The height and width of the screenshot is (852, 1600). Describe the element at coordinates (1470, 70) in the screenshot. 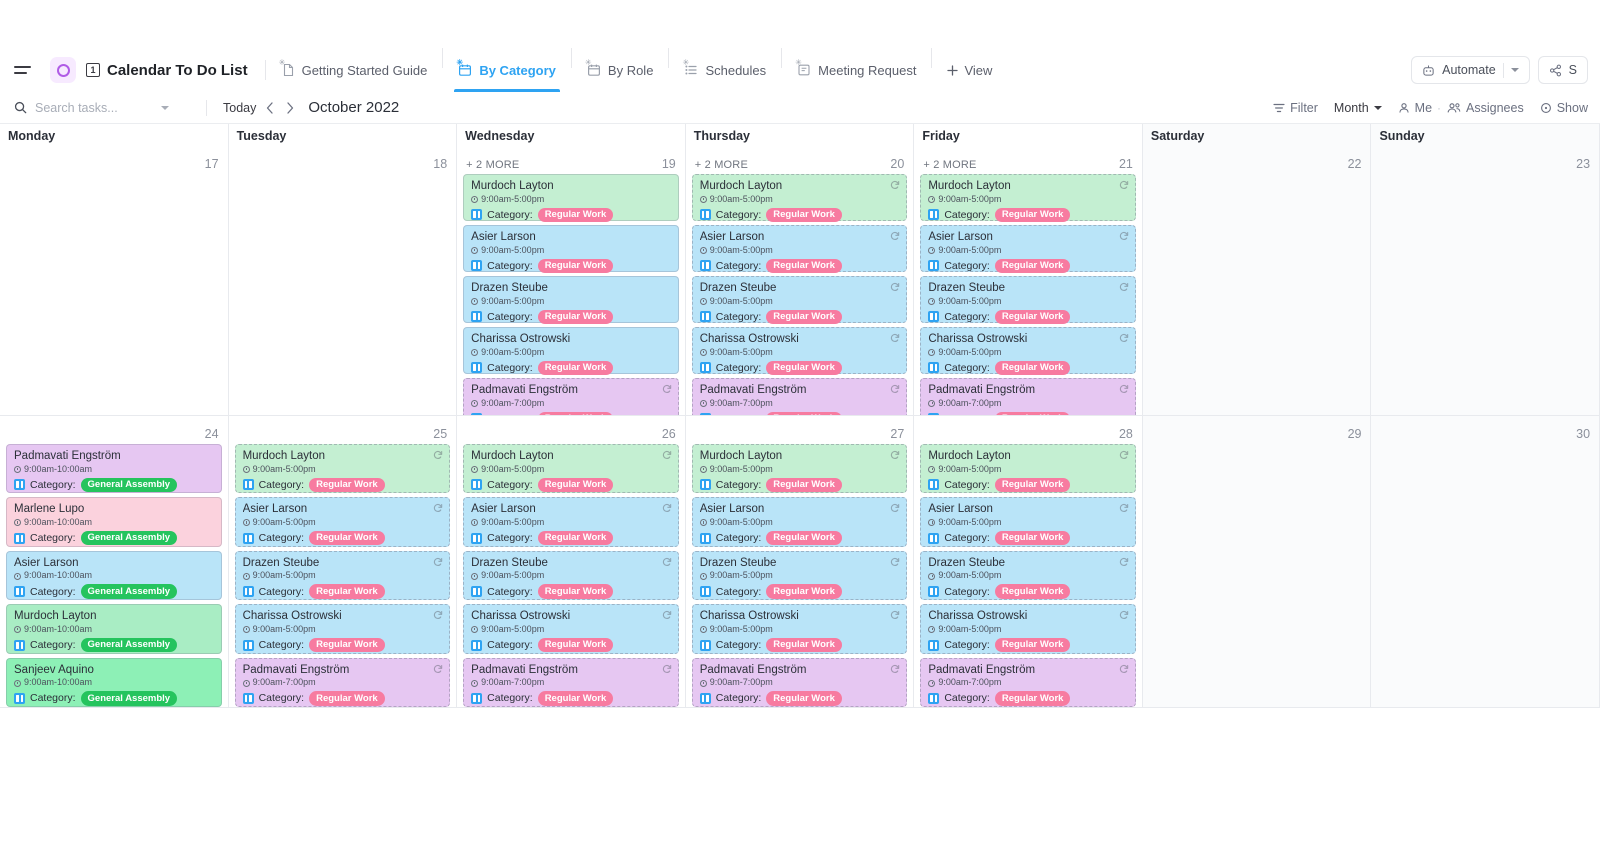

I see `automate-button: Automate` at that location.